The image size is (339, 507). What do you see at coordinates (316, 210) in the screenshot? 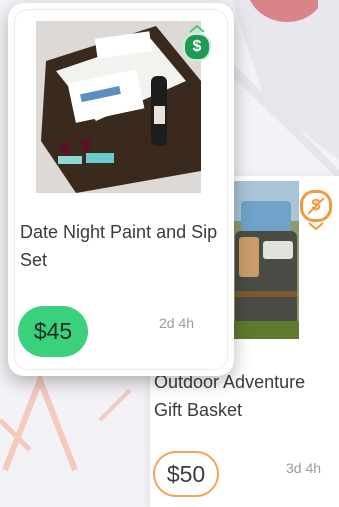
I see `no-dollar-coin-icon: $` at bounding box center [316, 210].